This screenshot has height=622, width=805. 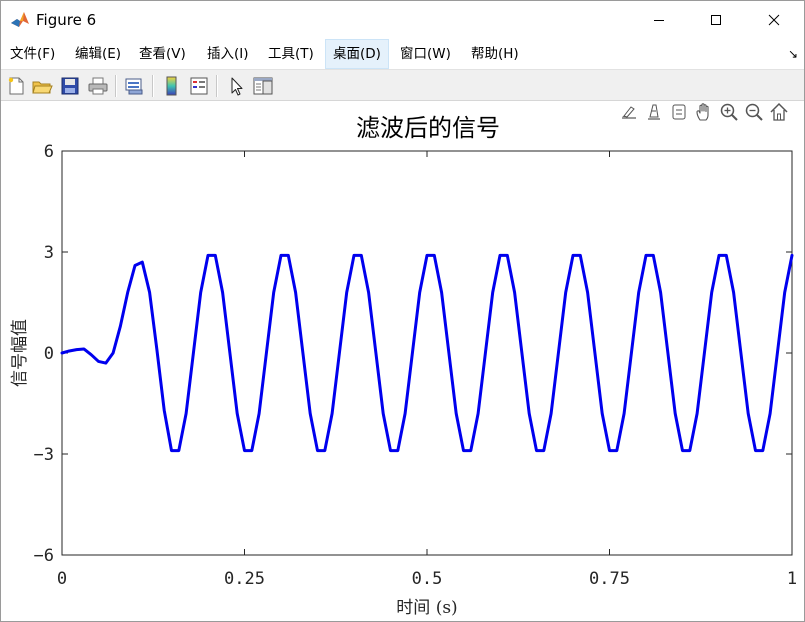 What do you see at coordinates (20, 19) in the screenshot?
I see `matlab-logo-icon` at bounding box center [20, 19].